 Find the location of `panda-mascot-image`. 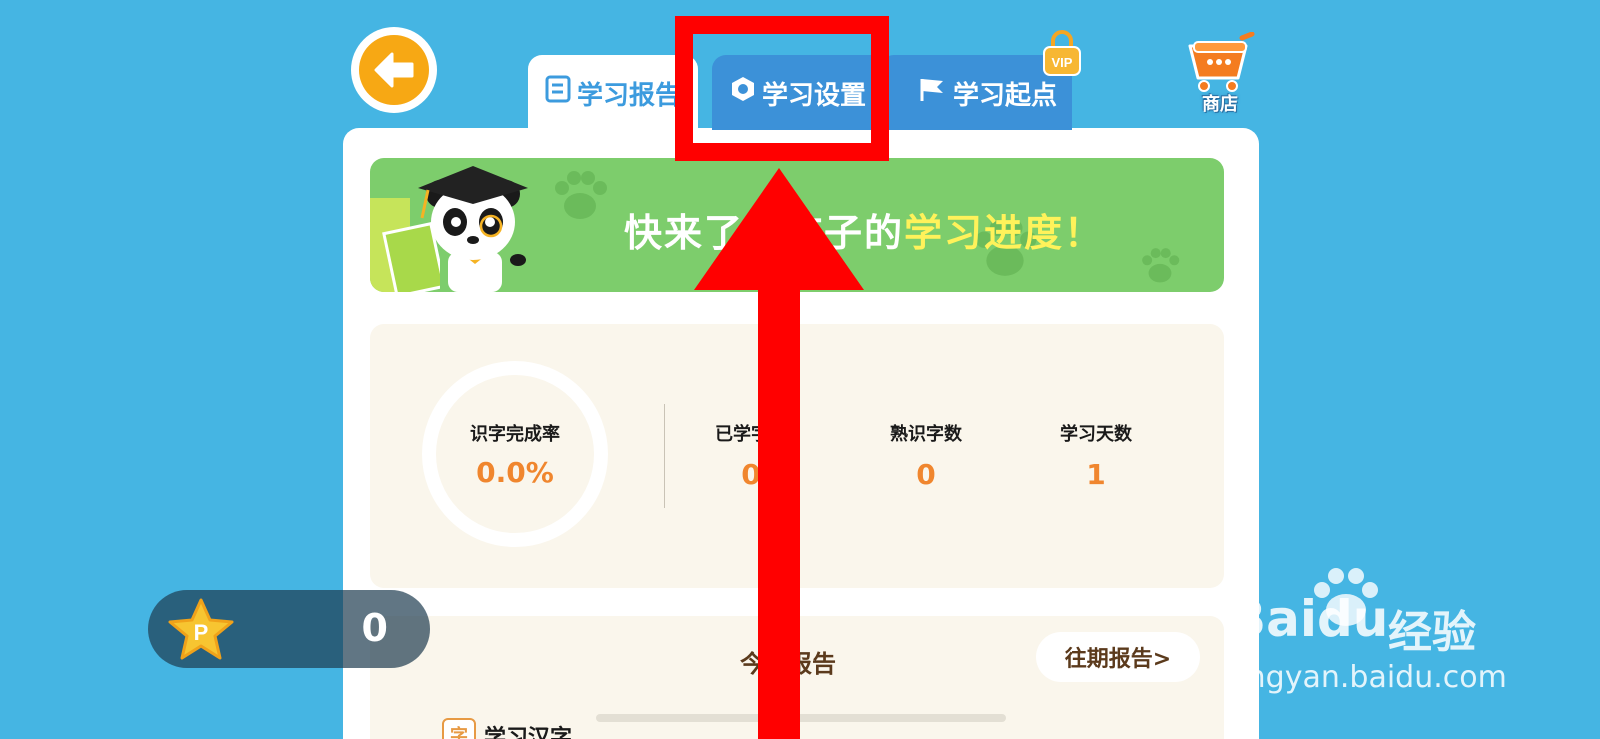

panda-mascot-image is located at coordinates (473, 229).